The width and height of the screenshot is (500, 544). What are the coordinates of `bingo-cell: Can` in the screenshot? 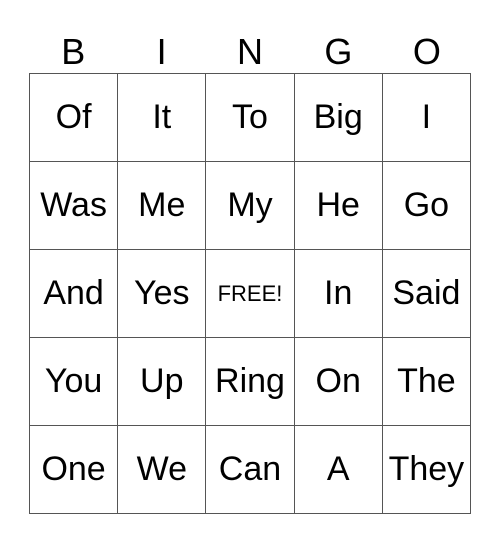 It's located at (250, 470).